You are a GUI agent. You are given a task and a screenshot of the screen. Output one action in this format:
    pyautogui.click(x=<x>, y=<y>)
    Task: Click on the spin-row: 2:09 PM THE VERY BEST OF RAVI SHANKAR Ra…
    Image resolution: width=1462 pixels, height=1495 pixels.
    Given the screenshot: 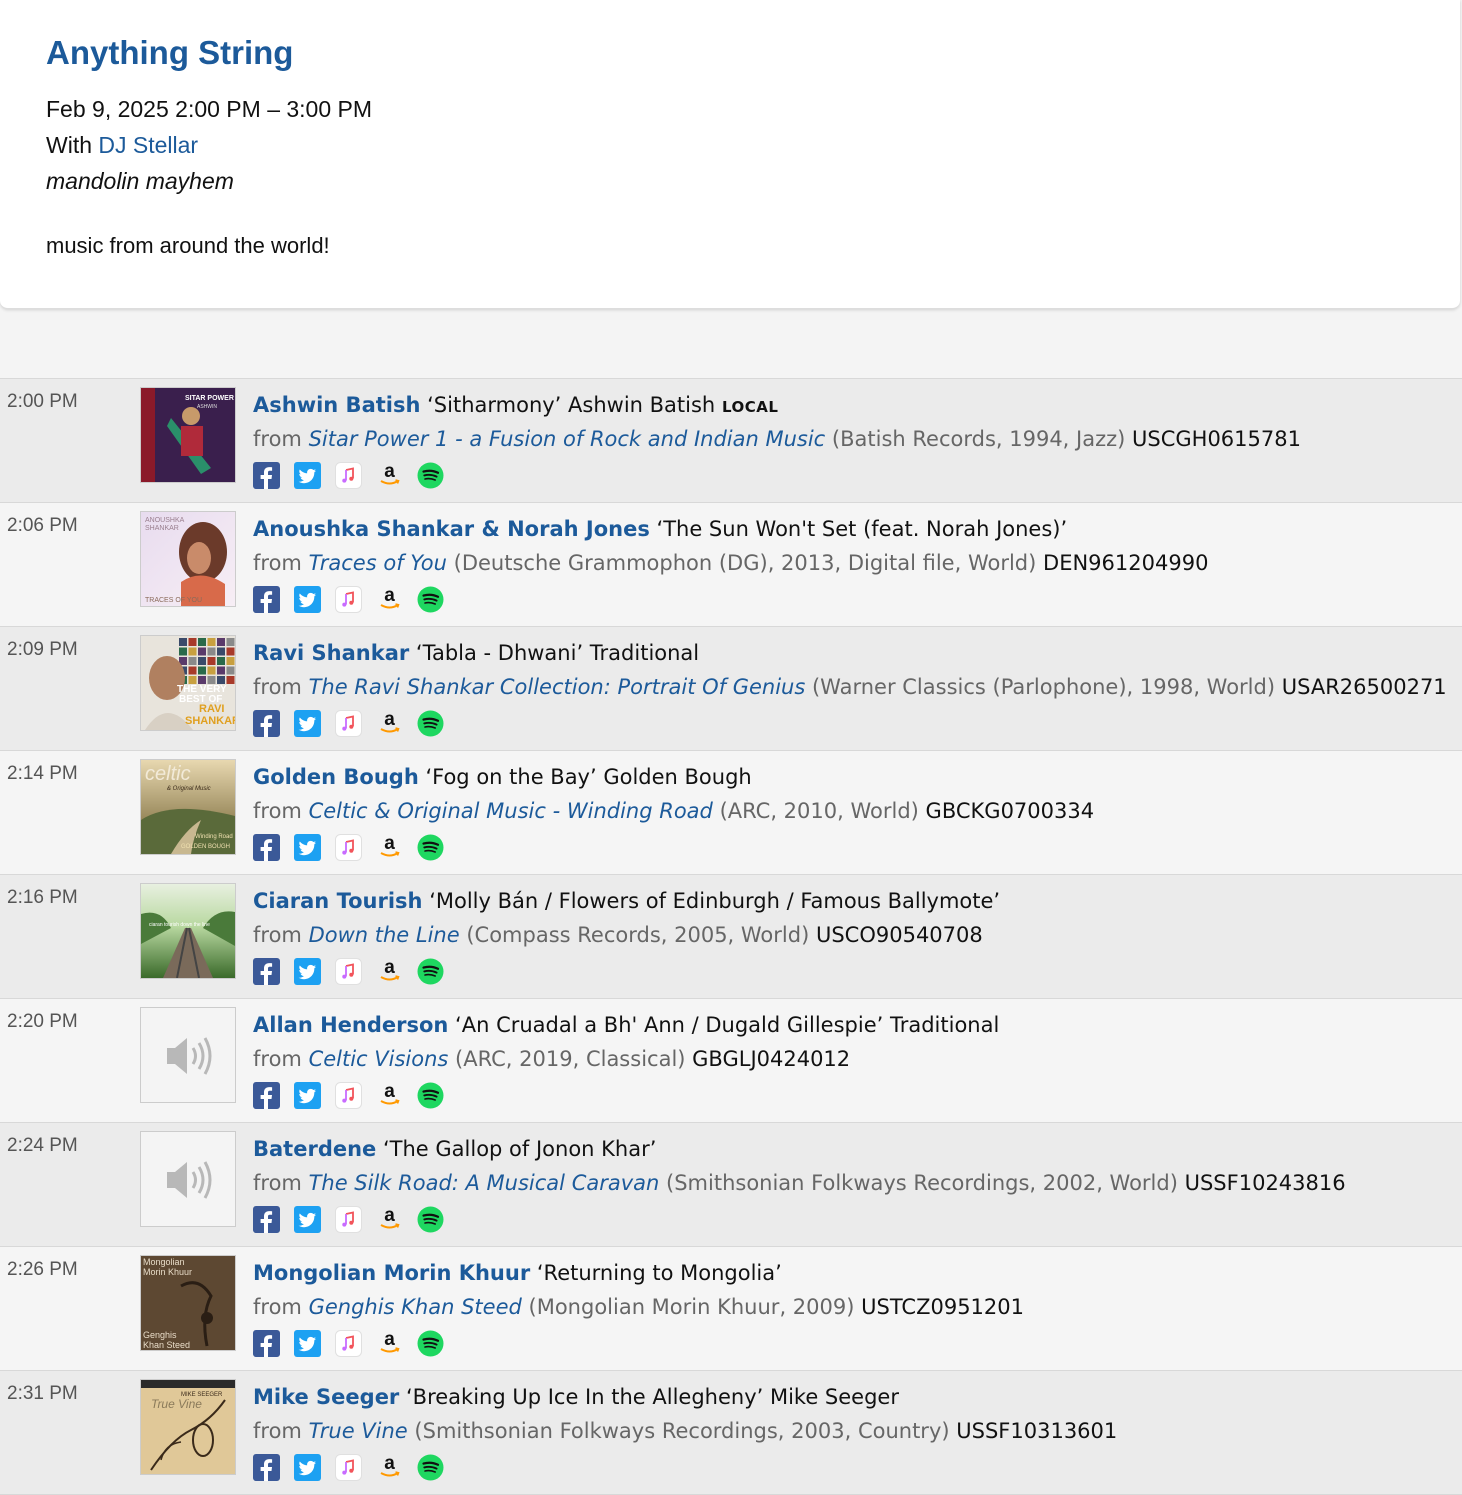 What is the action you would take?
    pyautogui.click(x=731, y=689)
    